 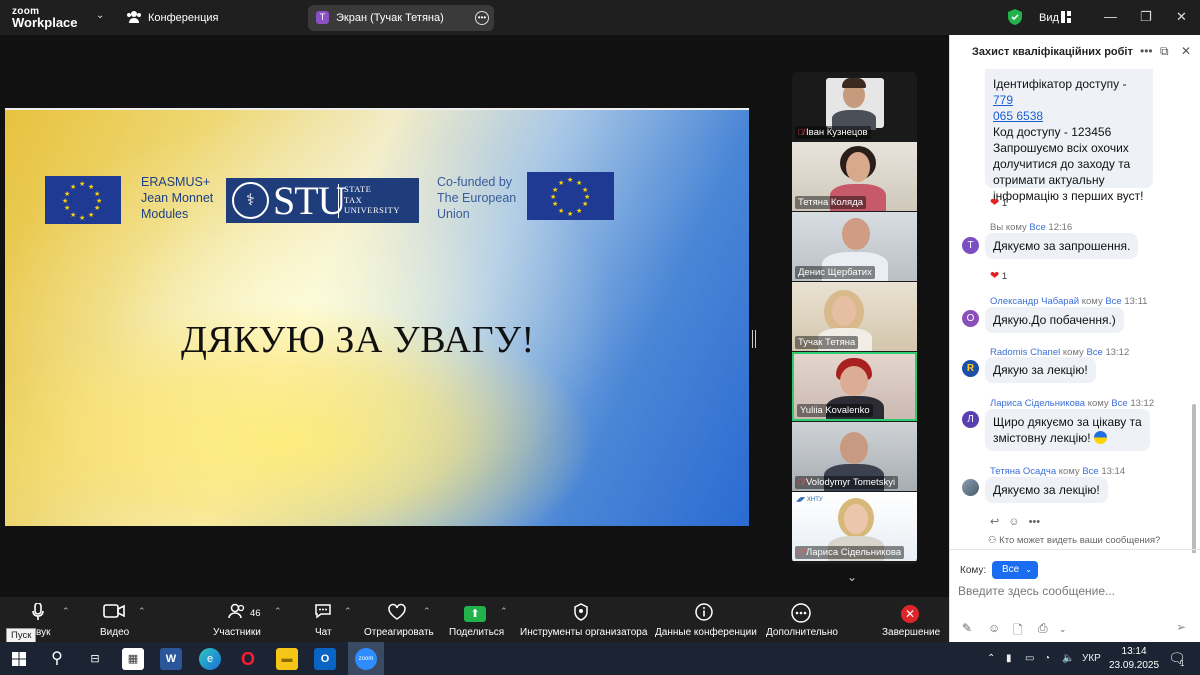 I want to click on message-meta: Тетяна Осадча кому Все 13:14, so click(x=1057, y=471).